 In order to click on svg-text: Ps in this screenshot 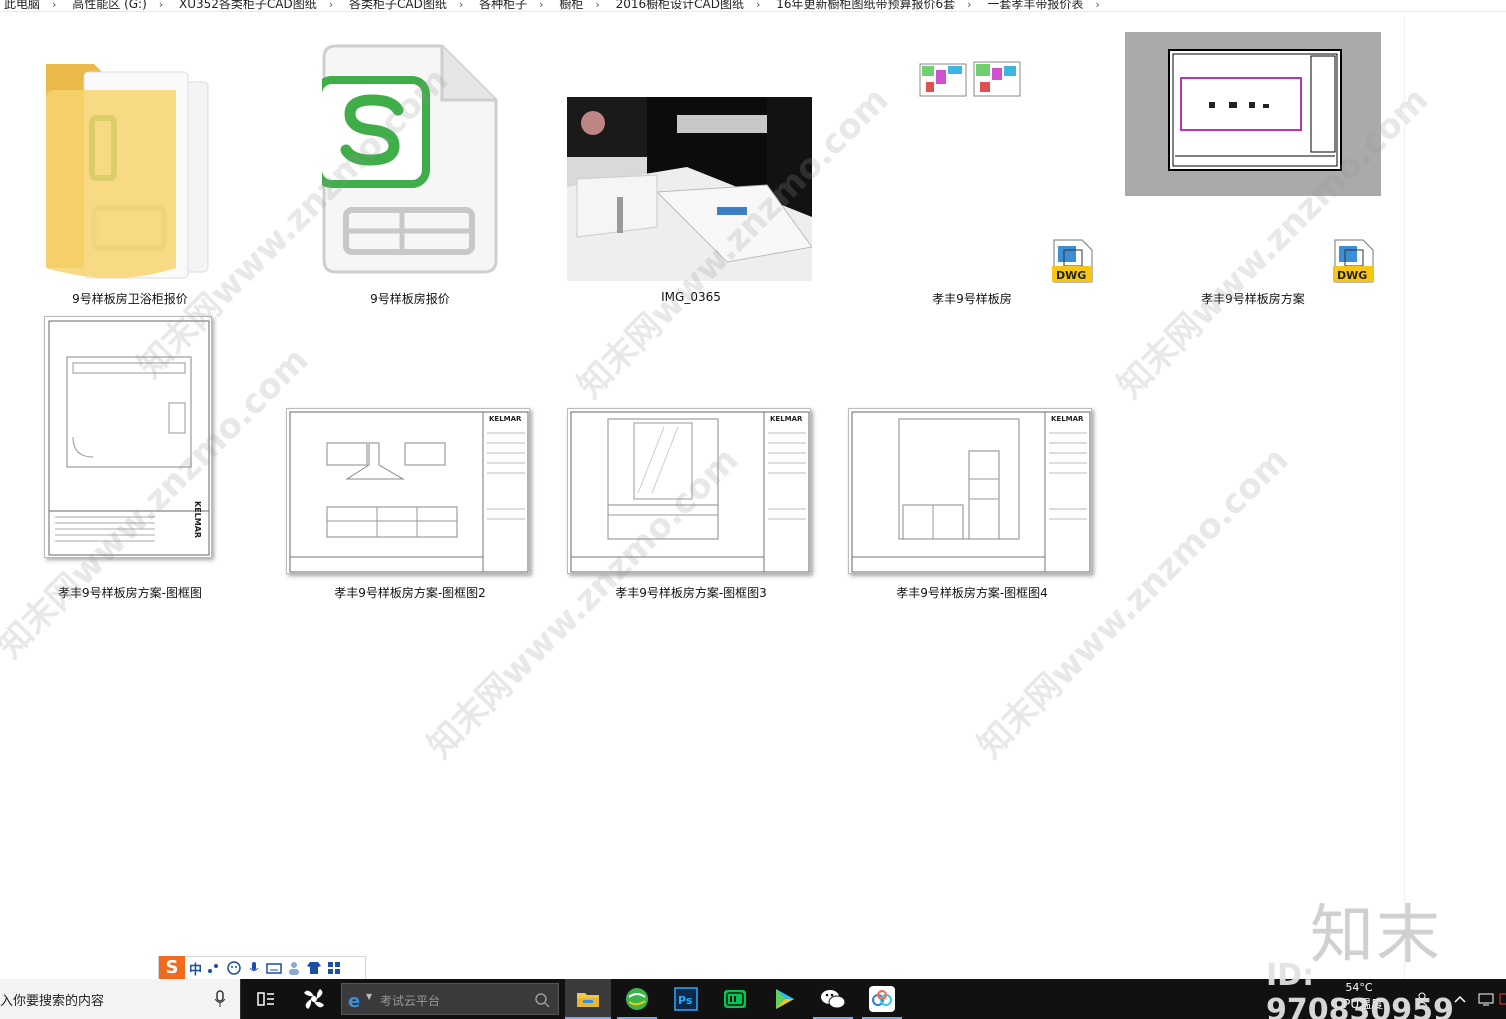, I will do `click(685, 1000)`.